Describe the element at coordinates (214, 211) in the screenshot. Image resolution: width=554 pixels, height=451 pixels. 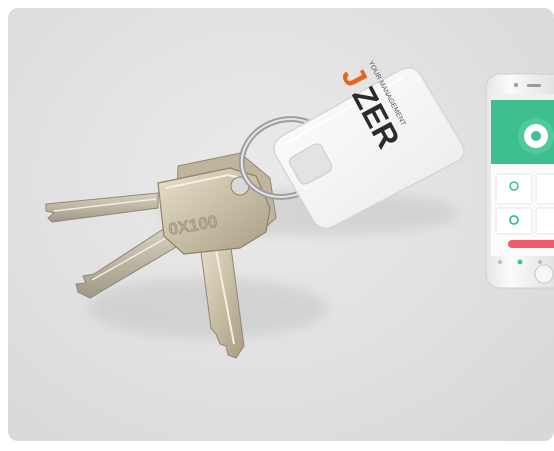
I see `key-front-head: 0X100` at that location.